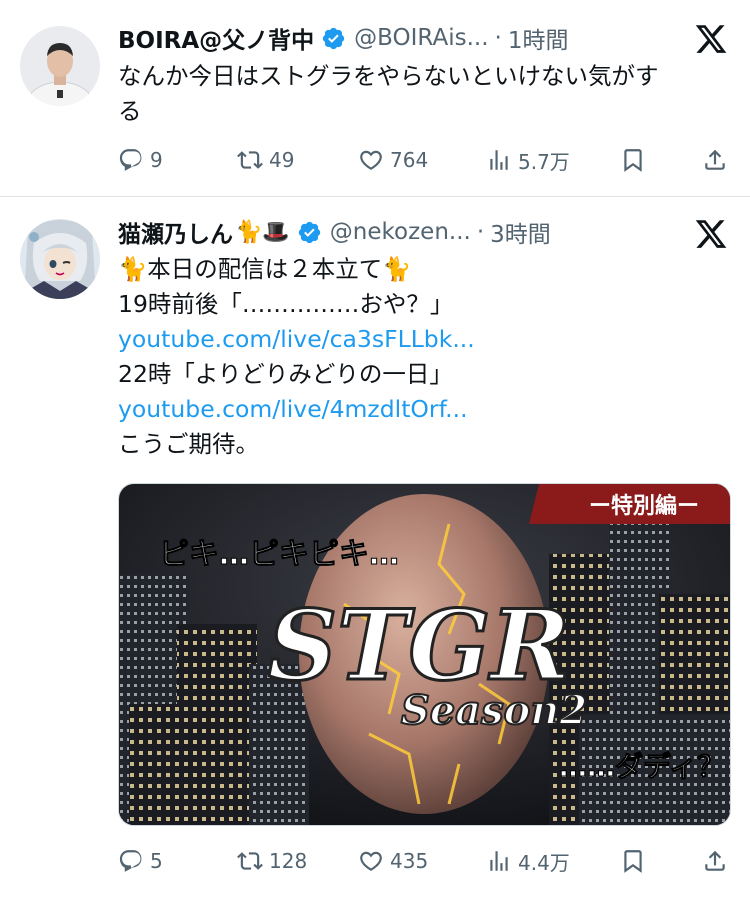  What do you see at coordinates (156, 861) in the screenshot?
I see `reply-count: 5` at bounding box center [156, 861].